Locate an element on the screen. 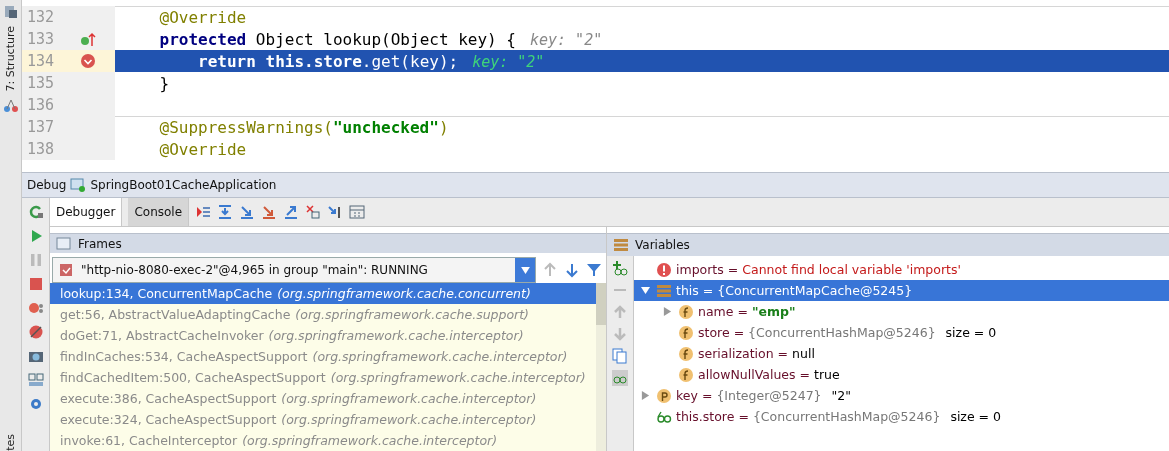 The height and width of the screenshot is (451, 1169). line-number: 134 is located at coordinates (41, 61).